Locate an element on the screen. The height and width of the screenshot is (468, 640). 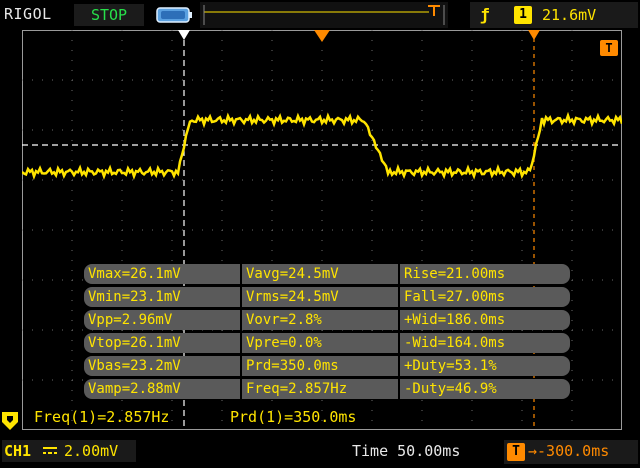
trigger-offset: T →-300.0ms is located at coordinates (571, 452).